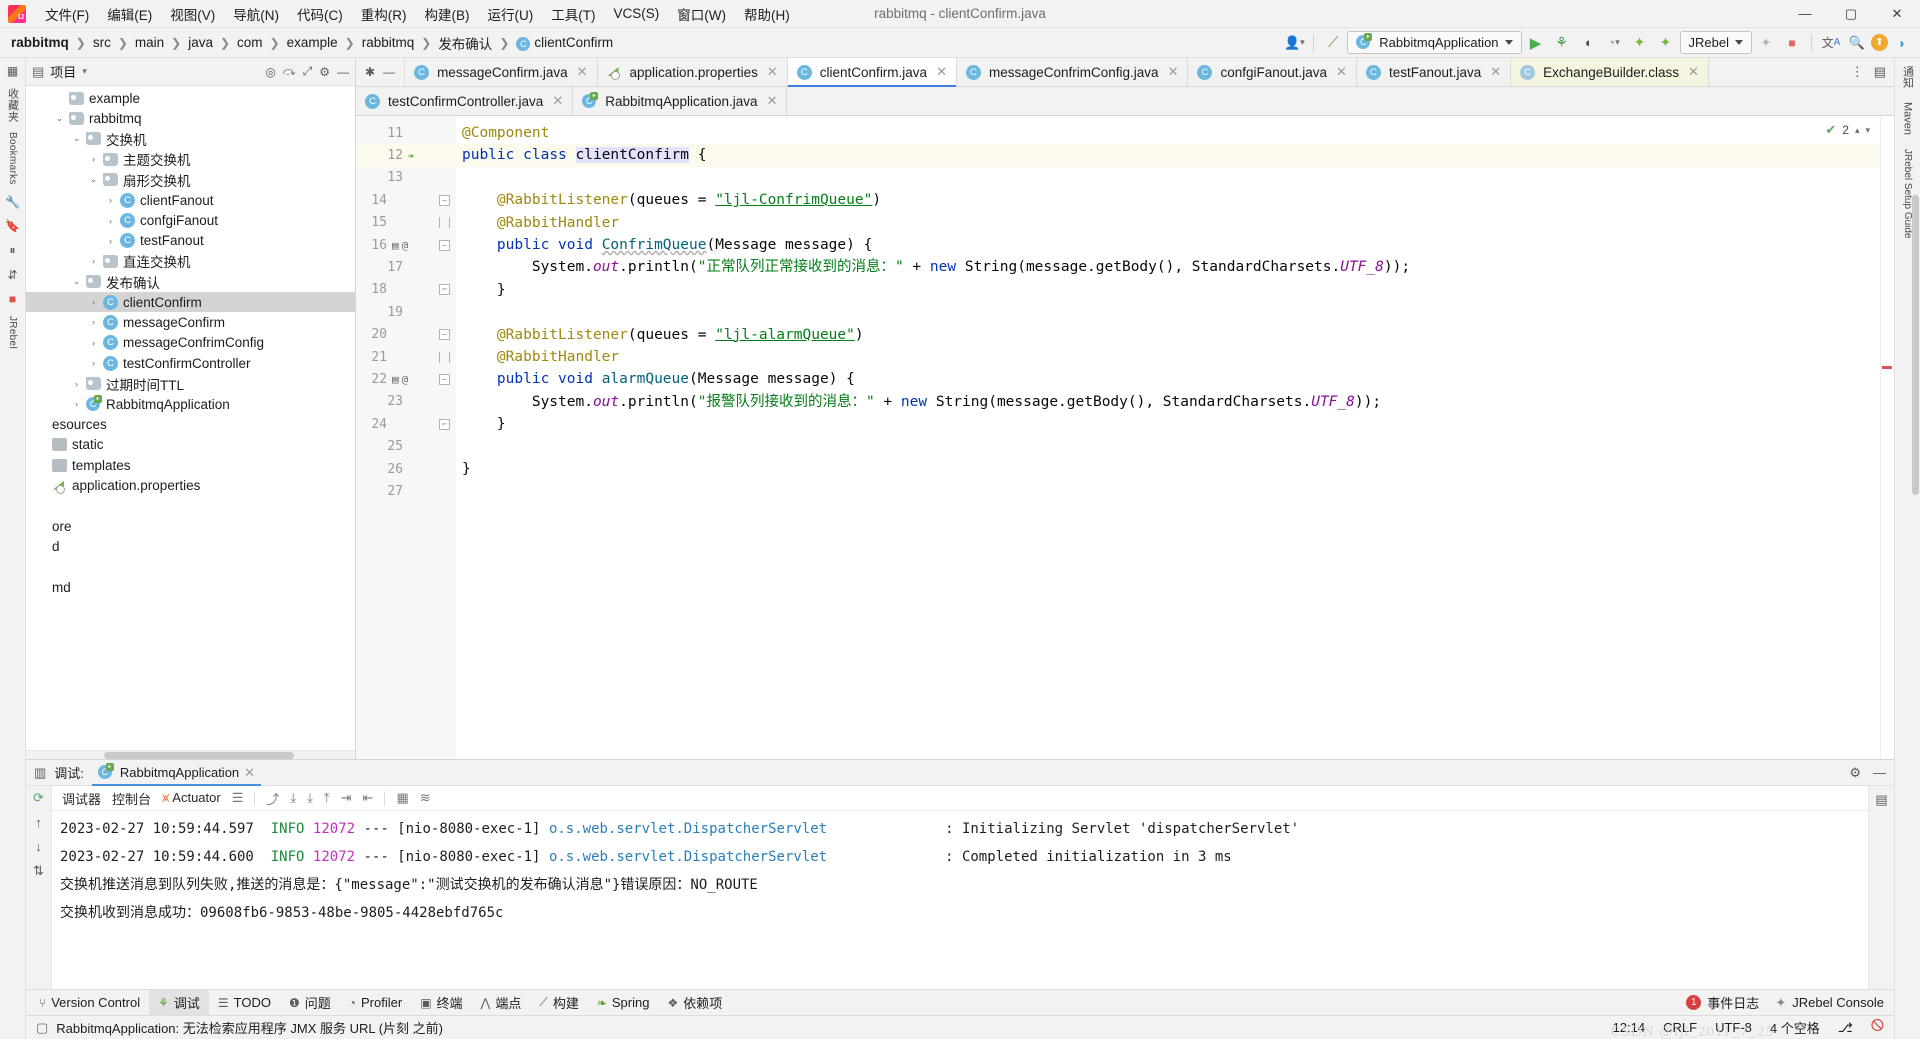 The width and height of the screenshot is (1920, 1039). Describe the element at coordinates (190, 139) in the screenshot. I see `tree-node--: ⌄ 交换机` at that location.